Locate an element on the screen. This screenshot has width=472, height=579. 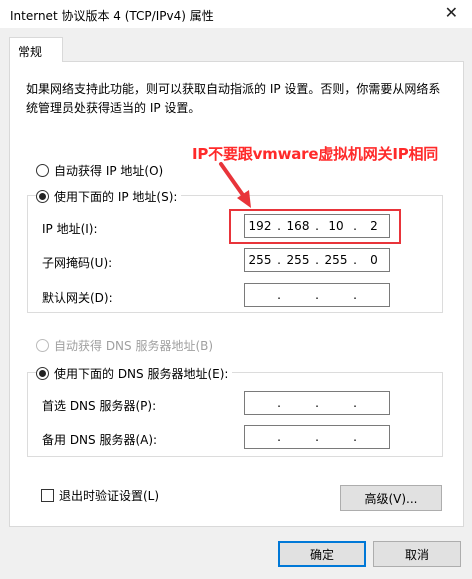
radio-manual-dns: 使用下面的 DNS 服务器地址(E): is located at coordinates (134, 373).